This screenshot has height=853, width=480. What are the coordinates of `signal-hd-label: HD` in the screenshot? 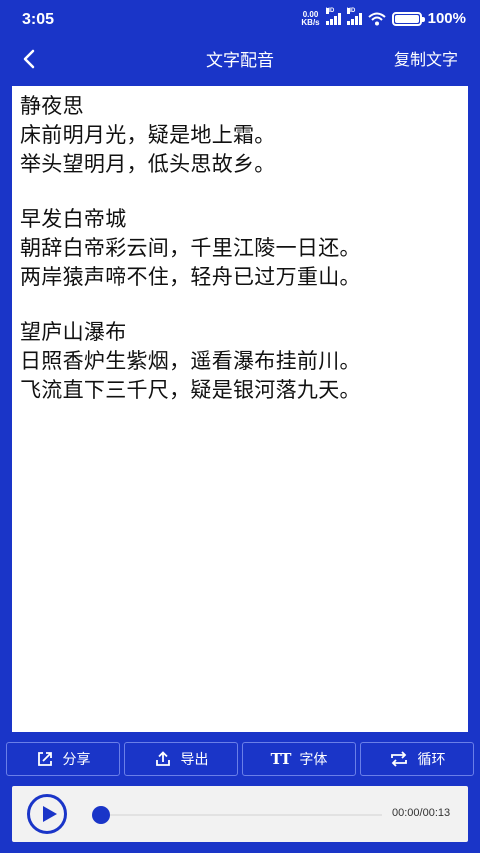 It's located at (330, 11).